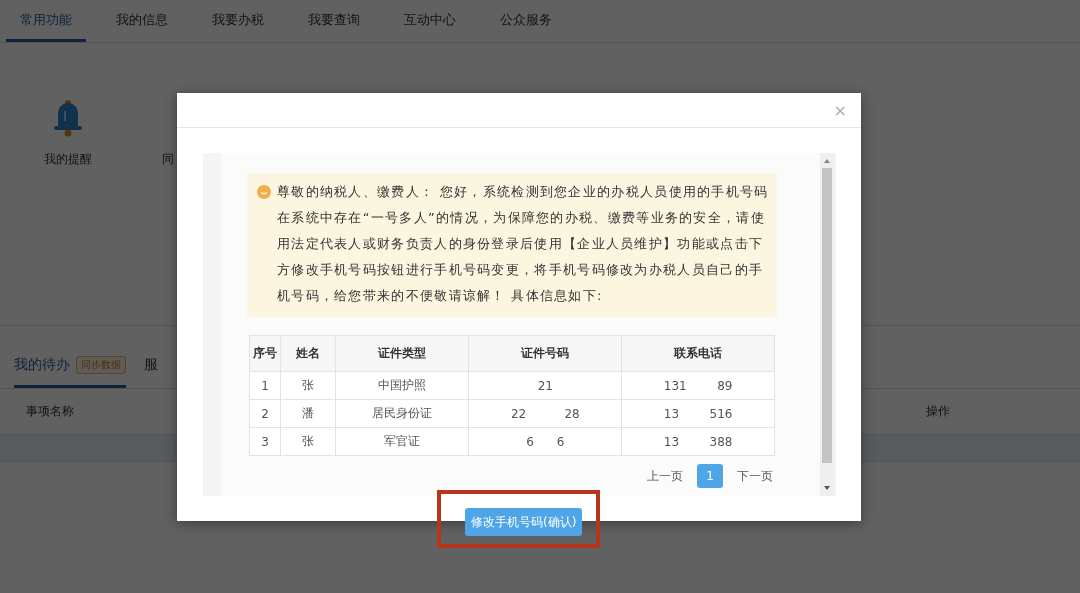 The height and width of the screenshot is (593, 1080). What do you see at coordinates (524, 522) in the screenshot?
I see `confirm-button: 修改手机号码(确认)` at bounding box center [524, 522].